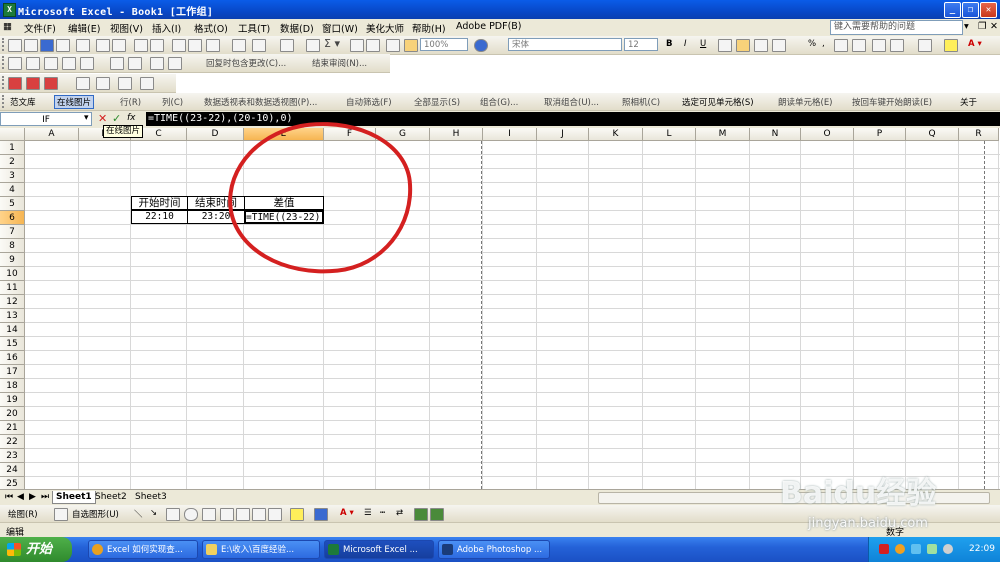  I want to click on menu-tools: 工具(T), so click(254, 28).